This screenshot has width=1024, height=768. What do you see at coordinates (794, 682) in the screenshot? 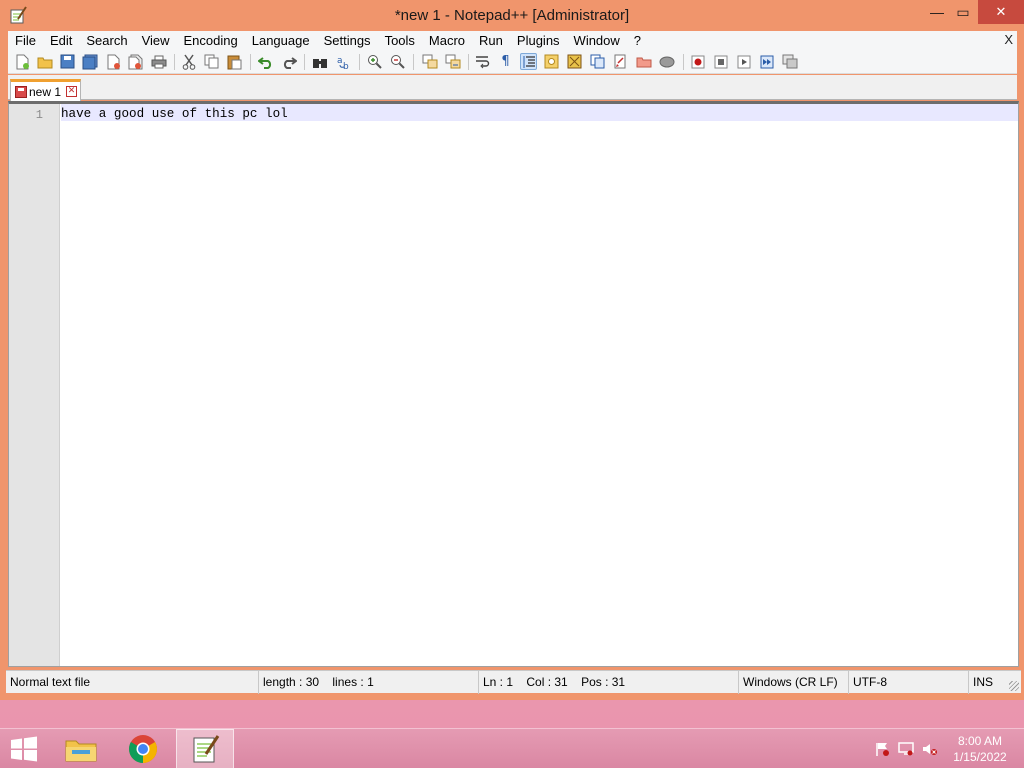
I see `status-eol: Windows (CR LF)` at bounding box center [794, 682].